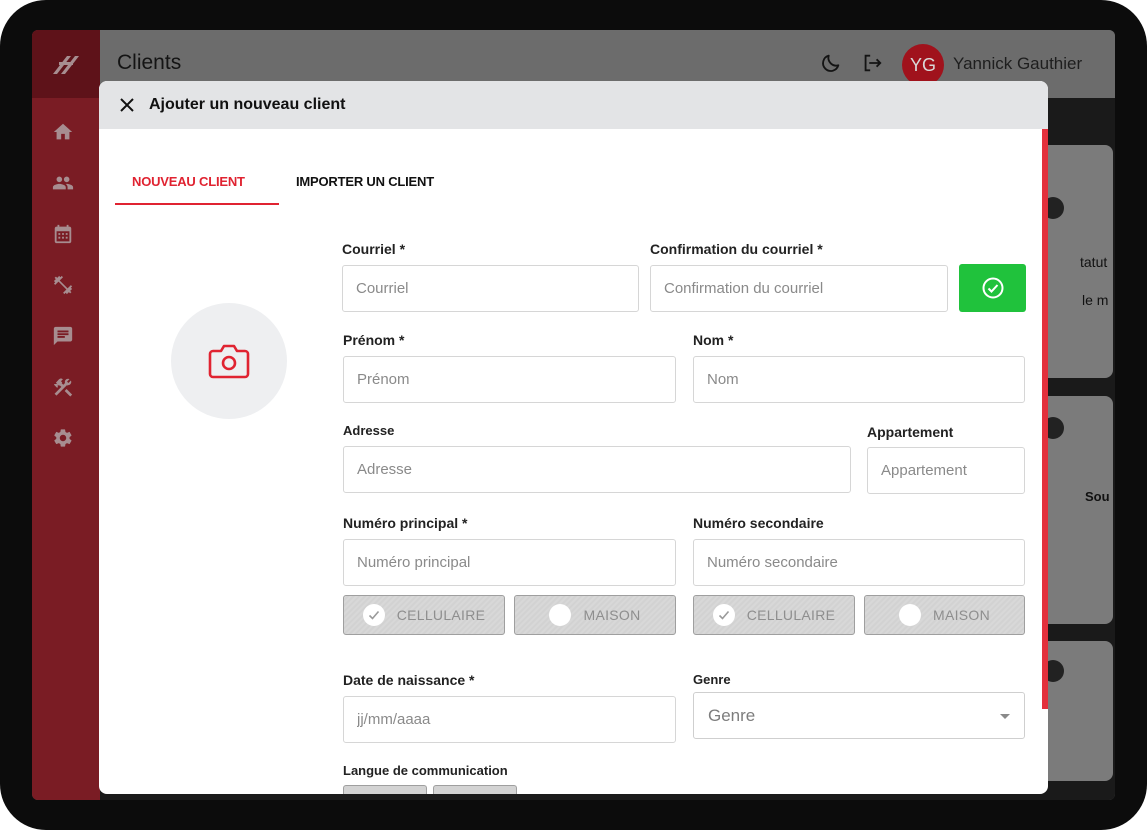 This screenshot has height=830, width=1147. Describe the element at coordinates (369, 430) in the screenshot. I see `address-label: Adresse` at that location.